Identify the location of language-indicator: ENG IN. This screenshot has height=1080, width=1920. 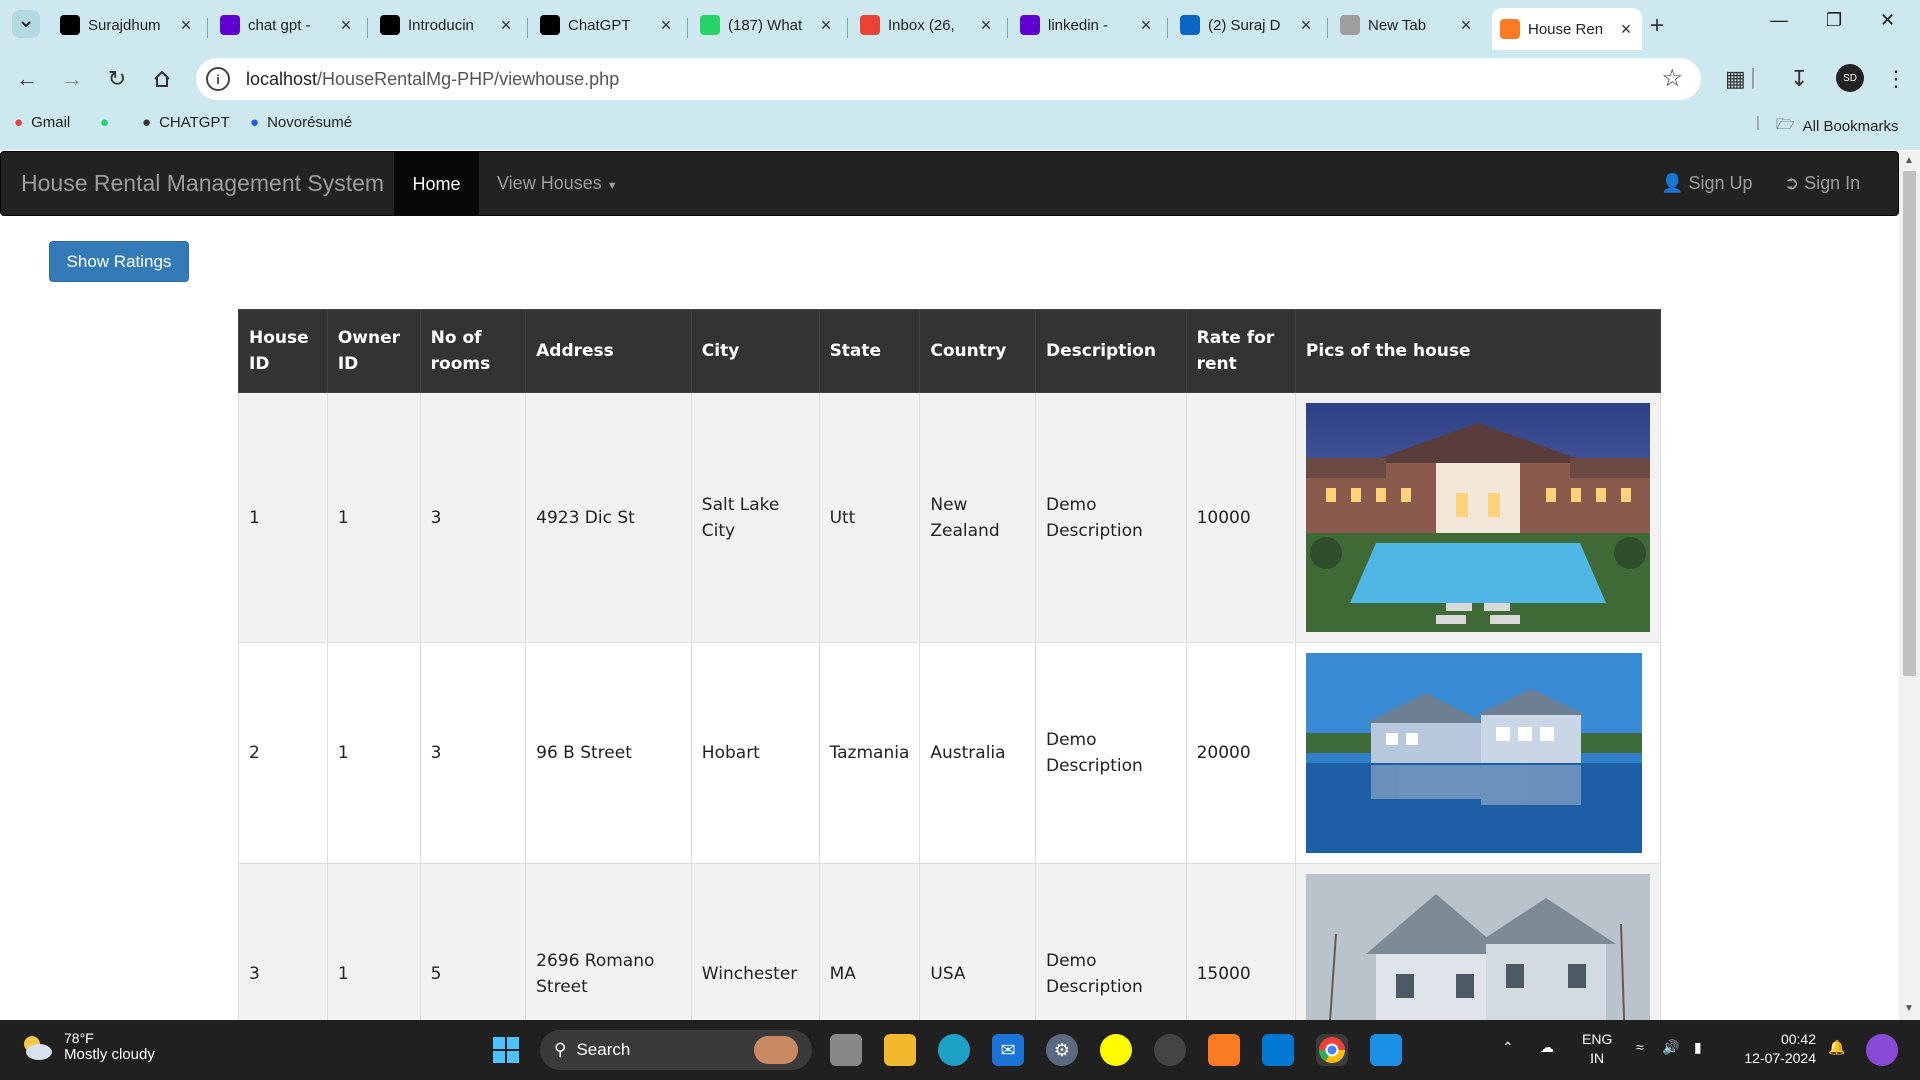
(1597, 1049).